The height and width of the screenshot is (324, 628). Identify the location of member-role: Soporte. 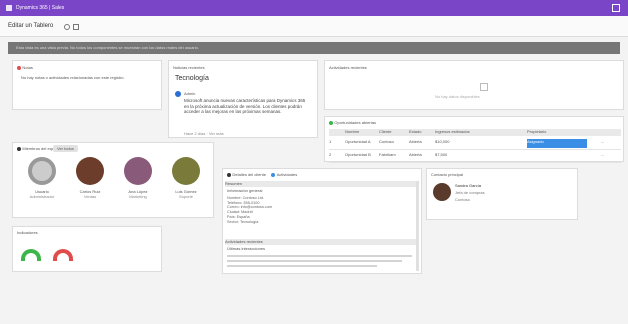
(185, 196).